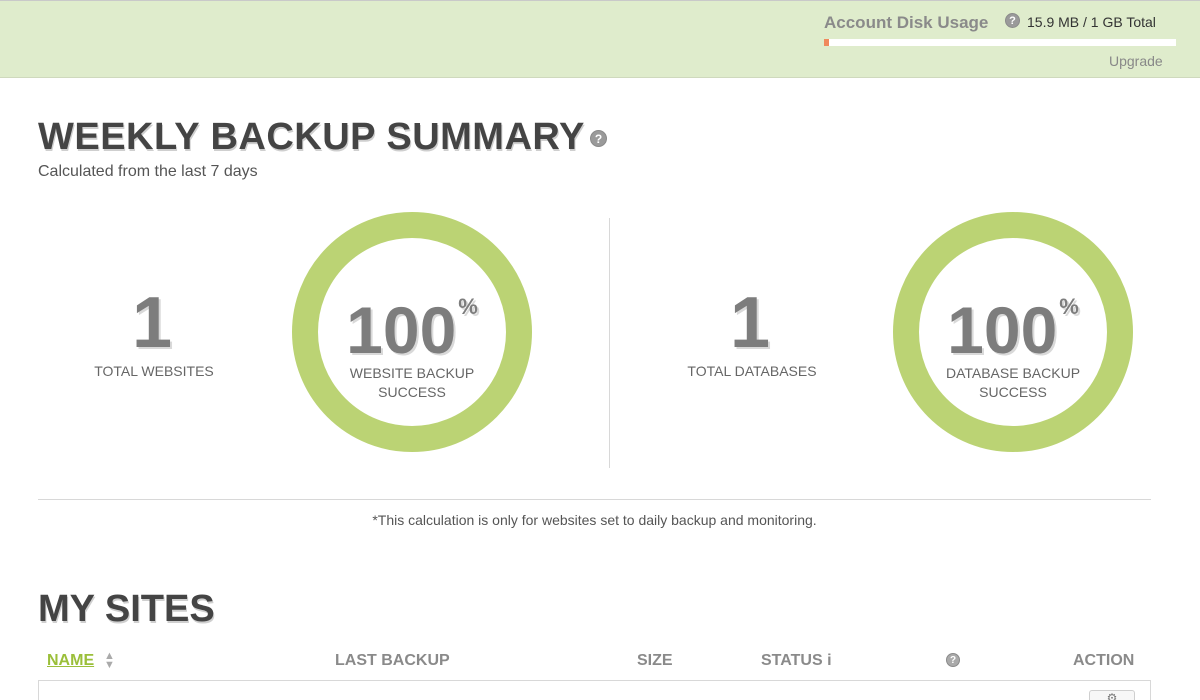 This screenshot has height=700, width=1200. Describe the element at coordinates (1136, 61) in the screenshot. I see `upgrade-link: Upgrade` at that location.